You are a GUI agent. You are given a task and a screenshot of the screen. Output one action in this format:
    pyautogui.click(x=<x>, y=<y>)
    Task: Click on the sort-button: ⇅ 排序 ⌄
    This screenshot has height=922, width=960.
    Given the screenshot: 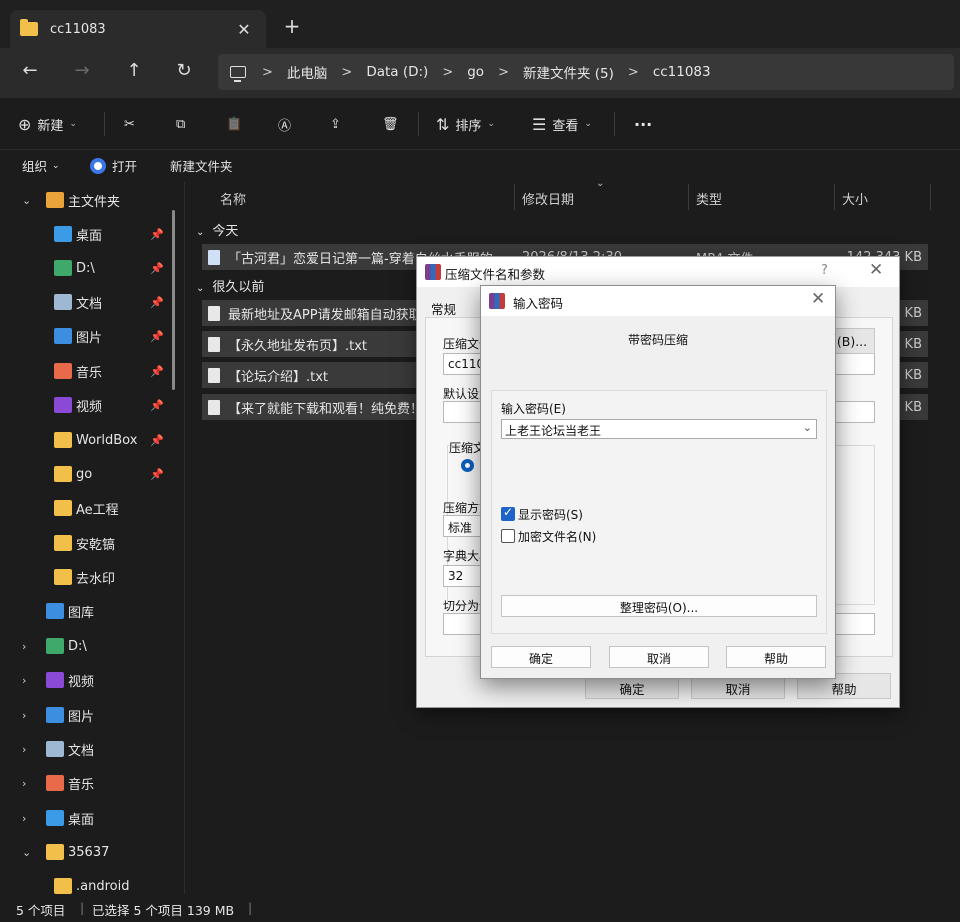 What is the action you would take?
    pyautogui.click(x=465, y=124)
    